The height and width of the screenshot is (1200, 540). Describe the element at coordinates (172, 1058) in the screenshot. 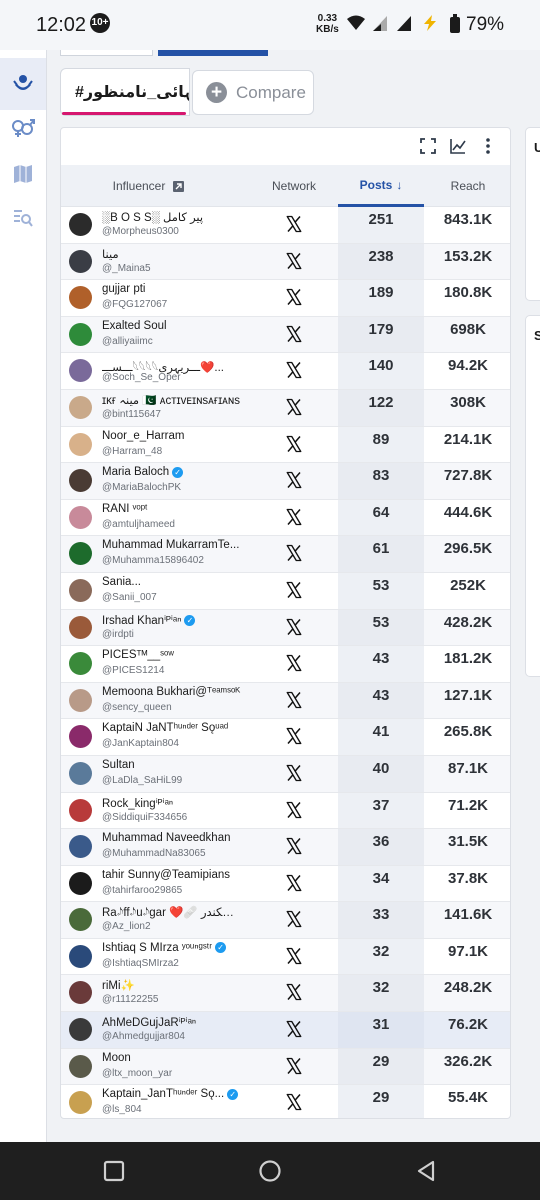

I see `influencer-name: Moon` at that location.